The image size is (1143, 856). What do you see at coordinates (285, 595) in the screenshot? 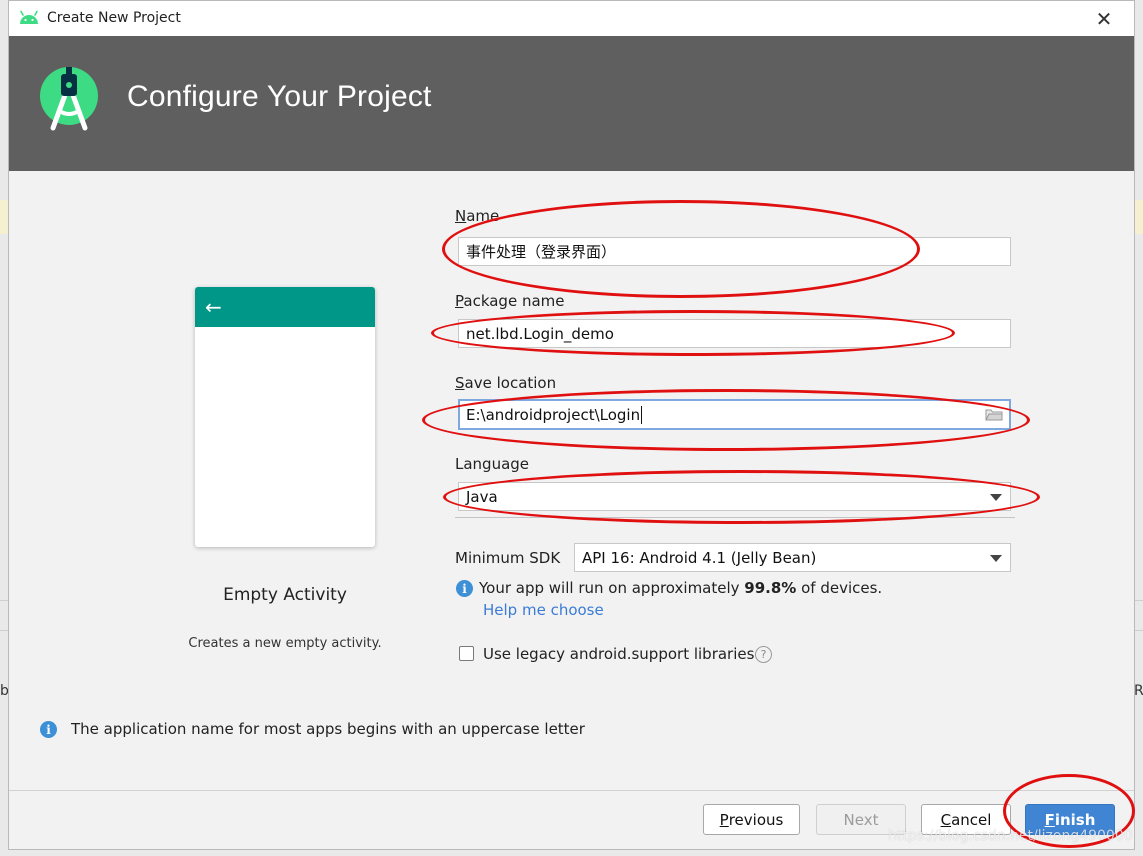
I see `template-name: Empty Activity` at bounding box center [285, 595].